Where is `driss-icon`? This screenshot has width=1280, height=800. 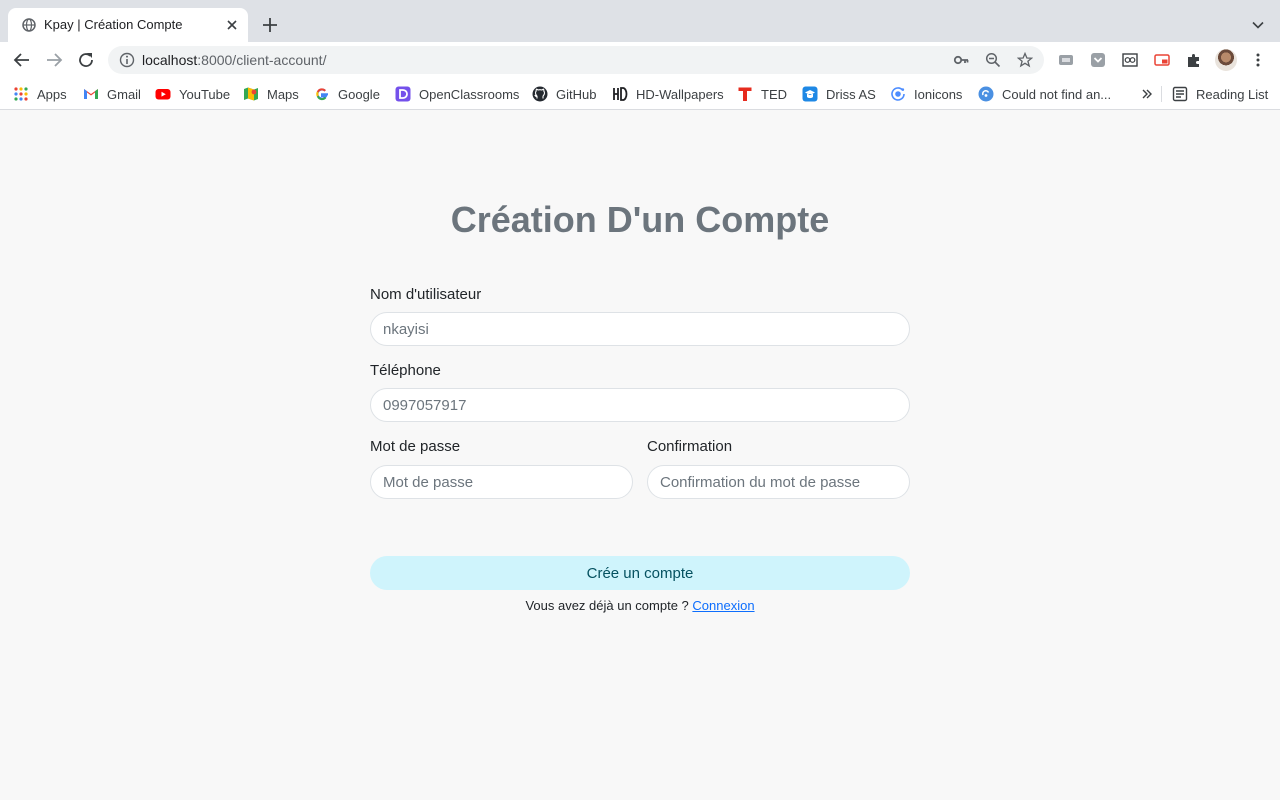
driss-icon is located at coordinates (810, 94).